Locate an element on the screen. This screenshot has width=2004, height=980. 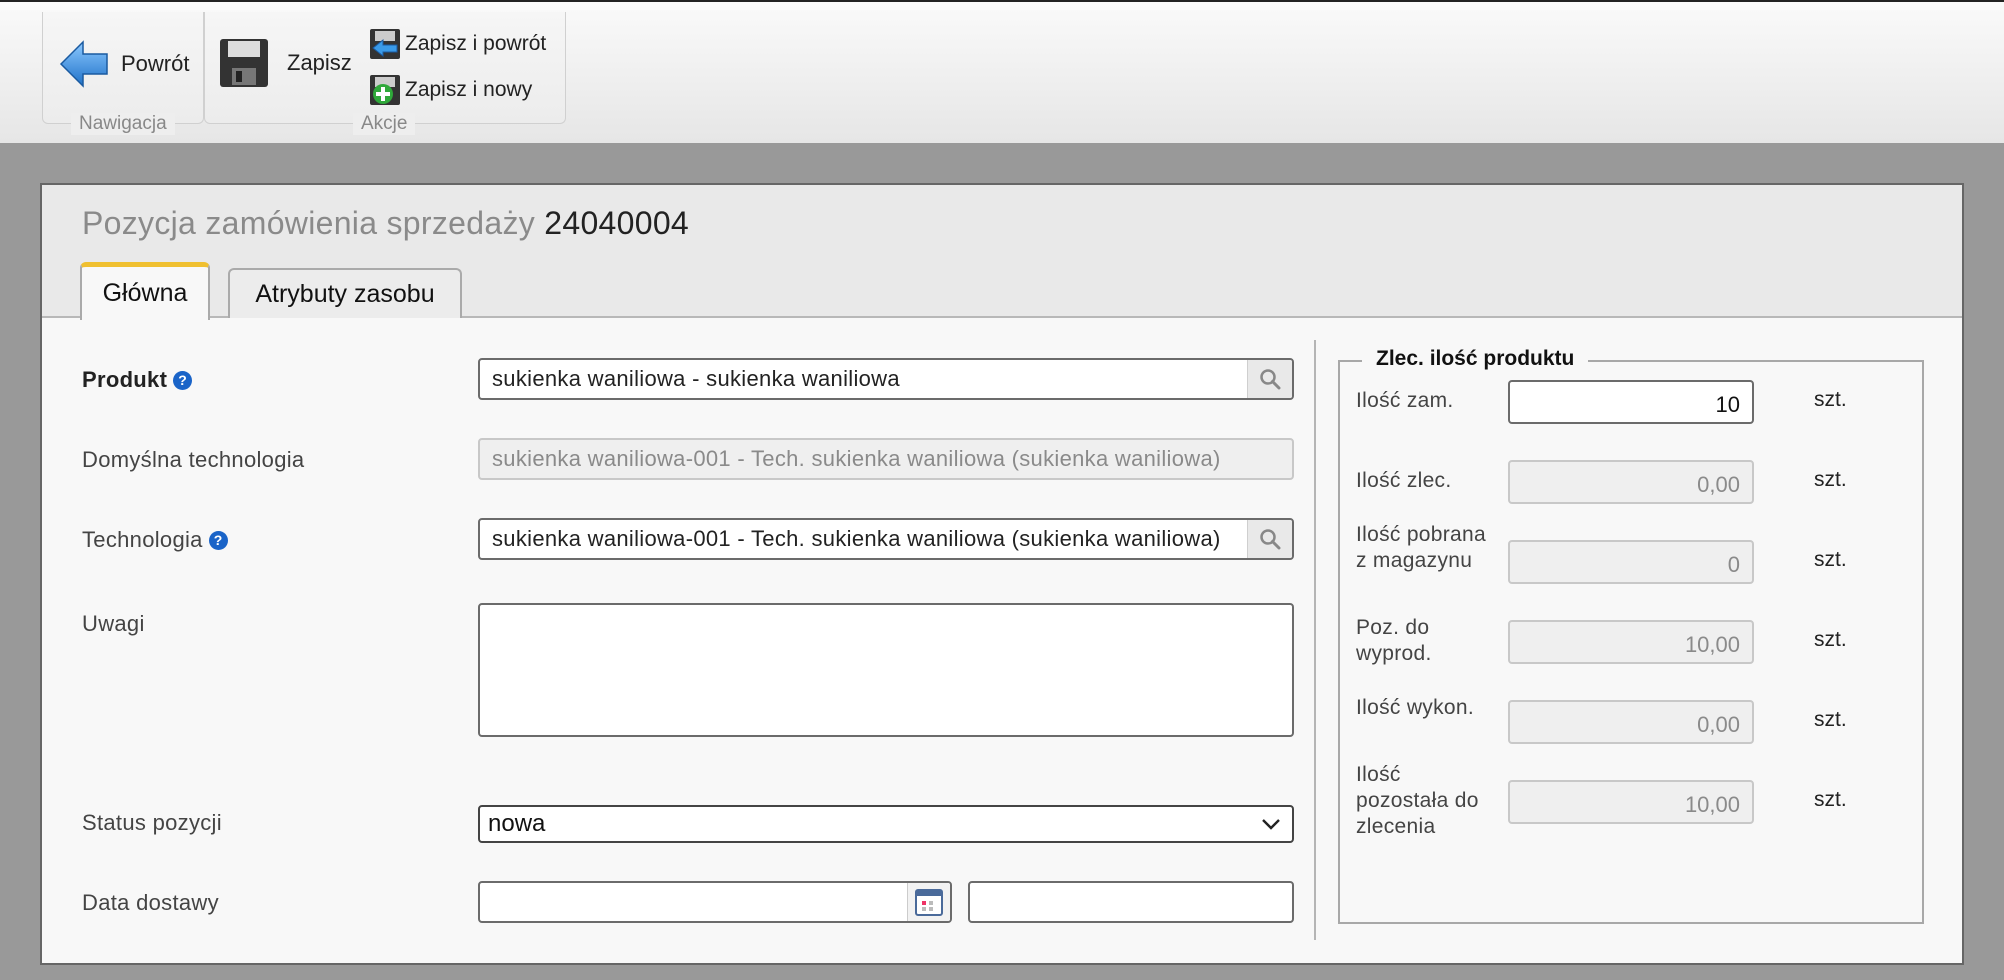
delivery-date-input is located at coordinates (715, 902).